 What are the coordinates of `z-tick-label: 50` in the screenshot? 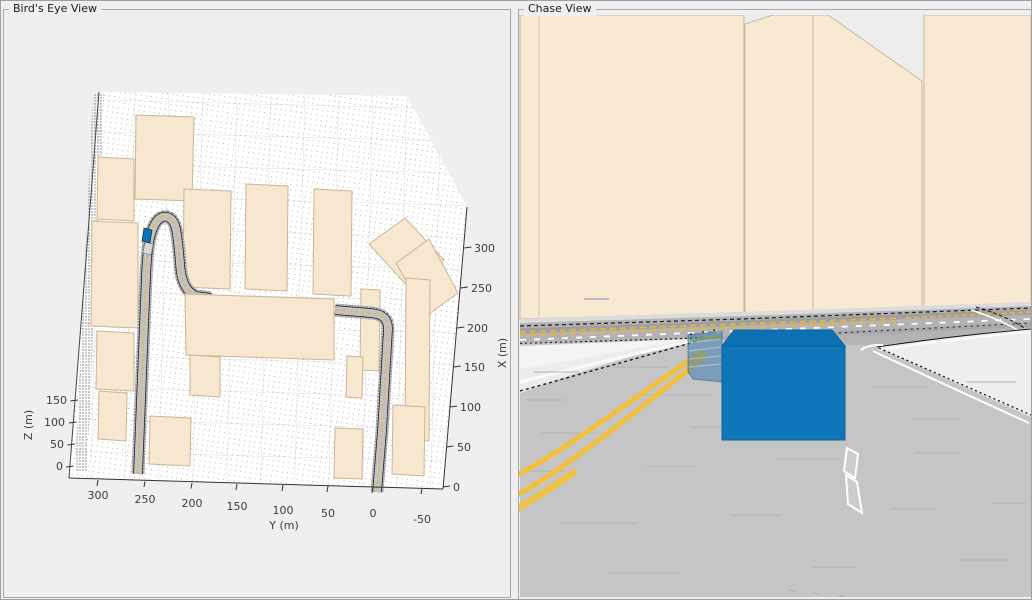 It's located at (57, 444).